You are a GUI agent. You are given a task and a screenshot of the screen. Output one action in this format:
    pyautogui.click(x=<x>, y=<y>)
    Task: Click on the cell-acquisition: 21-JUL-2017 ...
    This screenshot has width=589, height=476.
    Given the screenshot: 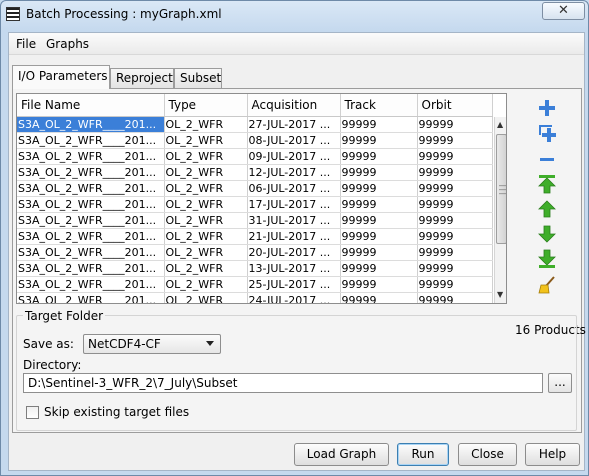 What is the action you would take?
    pyautogui.click(x=294, y=236)
    